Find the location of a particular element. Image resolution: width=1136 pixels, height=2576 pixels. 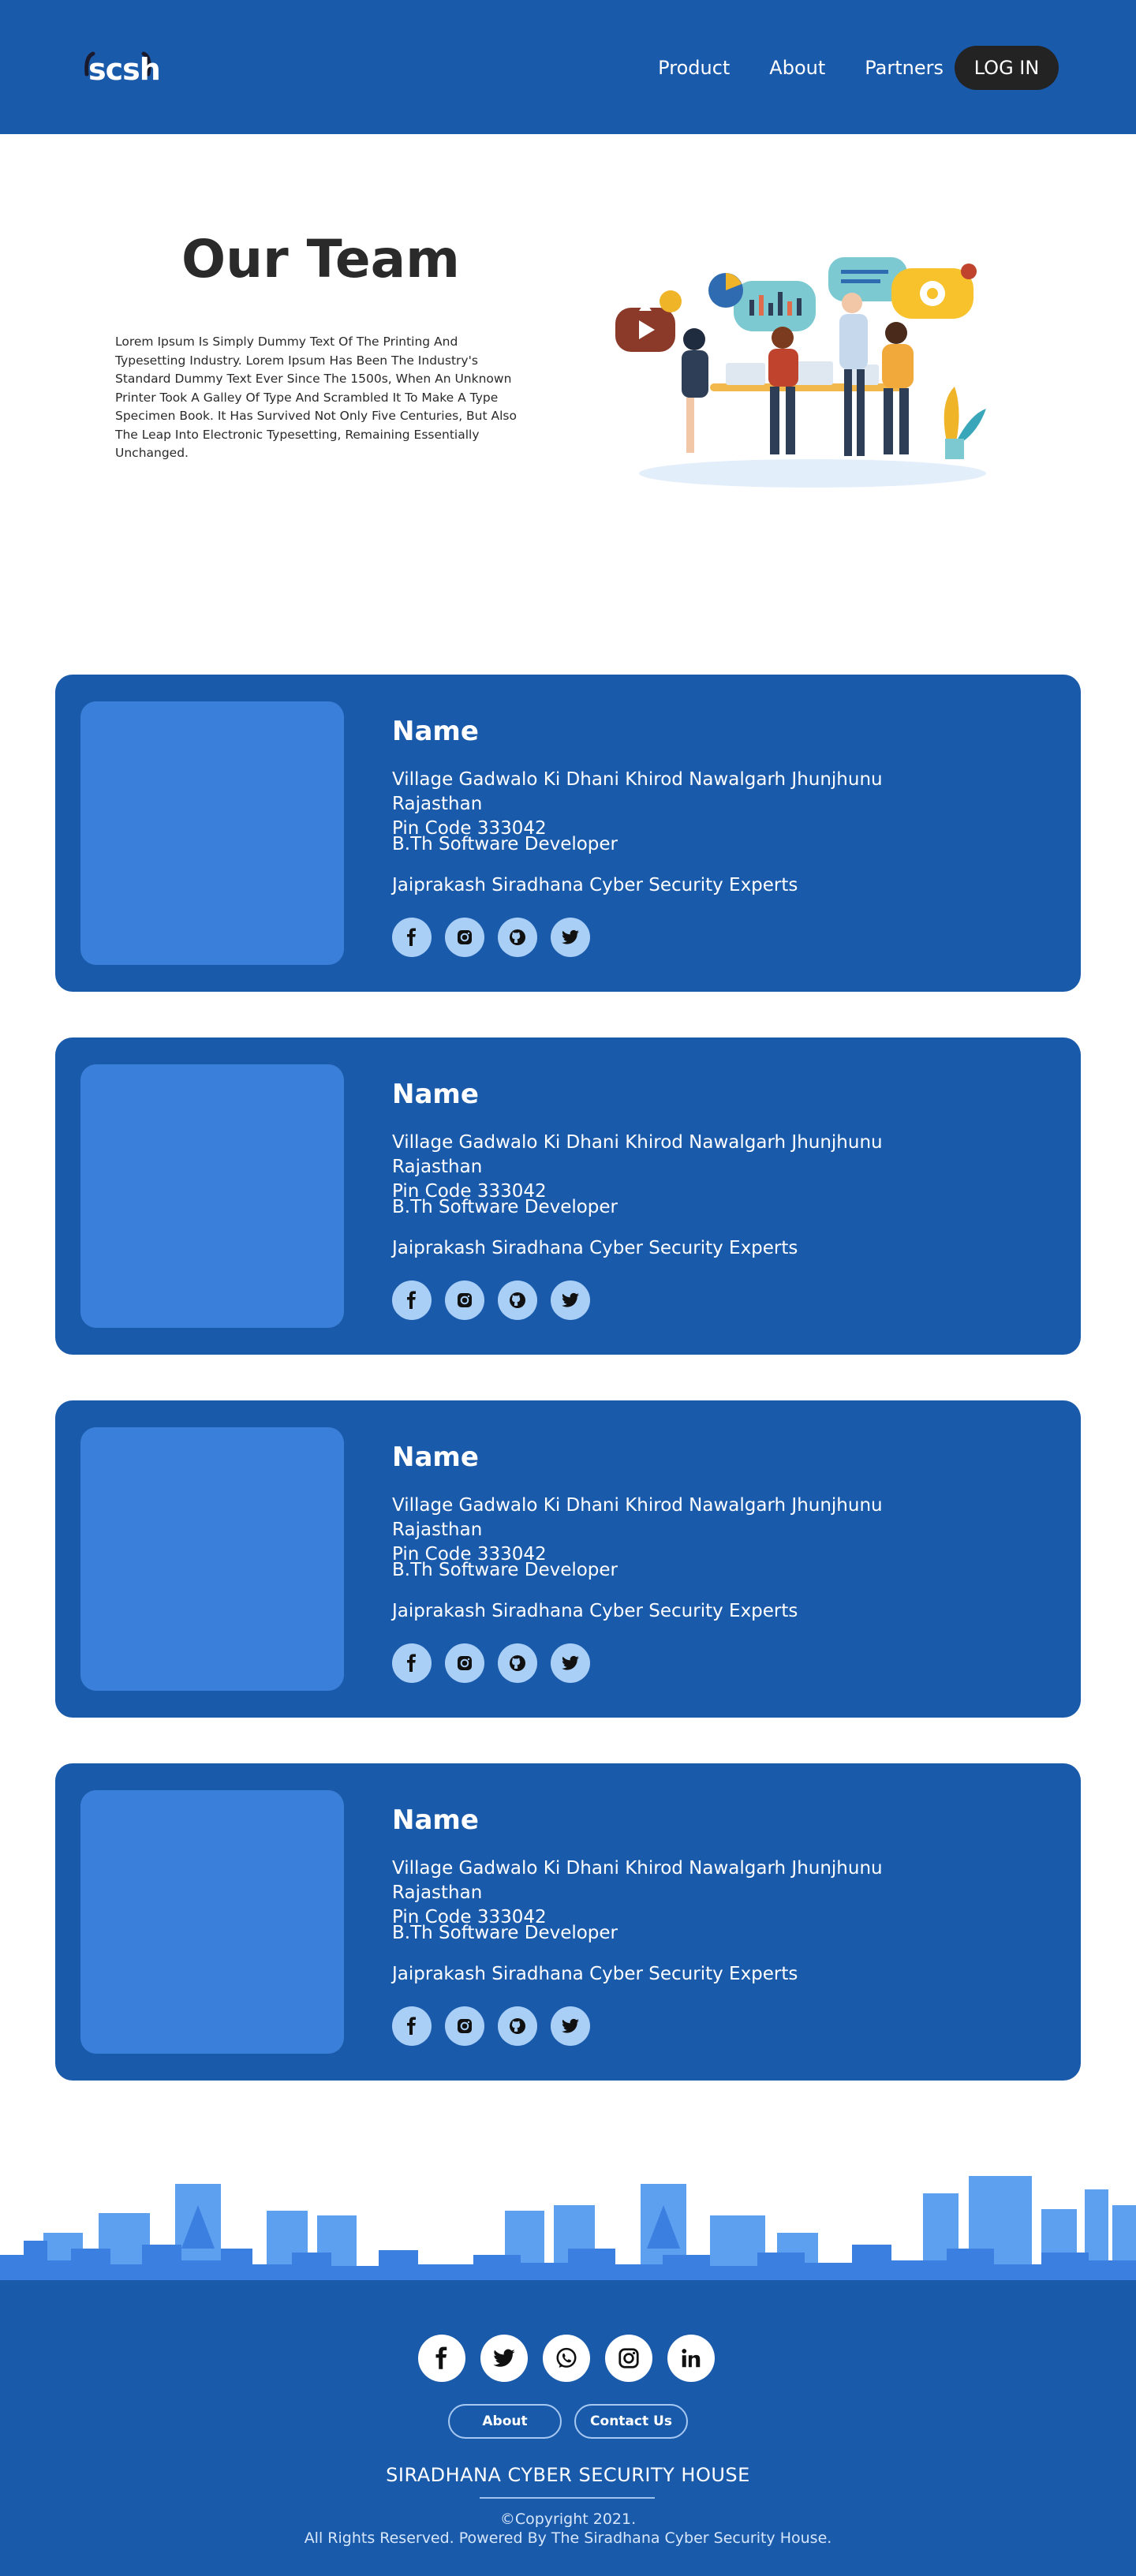

city-skyline-illustration is located at coordinates (568, 2232).